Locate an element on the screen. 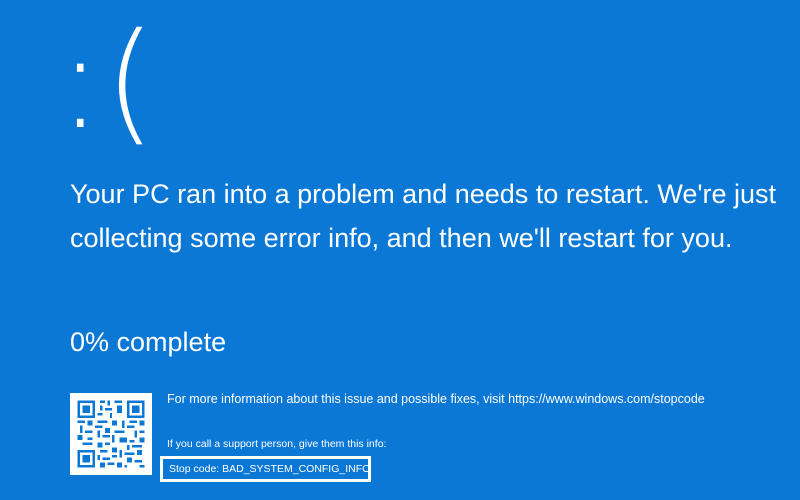 This screenshot has width=800, height=500. progress-text: 0% complete is located at coordinates (148, 342).